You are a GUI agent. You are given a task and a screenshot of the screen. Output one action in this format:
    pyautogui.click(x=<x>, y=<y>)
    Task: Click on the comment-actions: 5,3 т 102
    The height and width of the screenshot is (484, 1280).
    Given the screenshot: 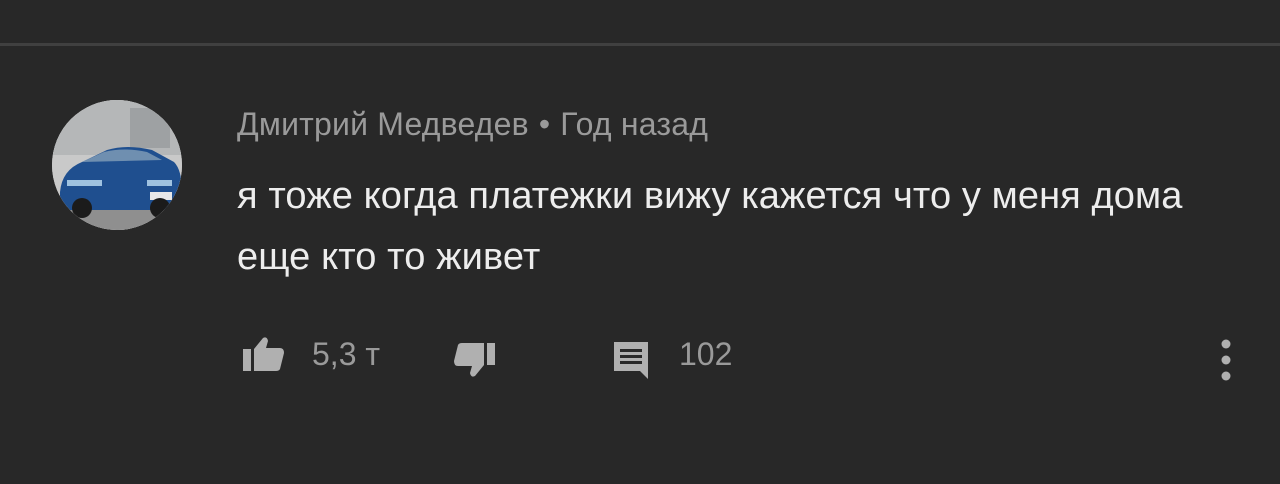 What is the action you would take?
    pyautogui.click(x=640, y=361)
    